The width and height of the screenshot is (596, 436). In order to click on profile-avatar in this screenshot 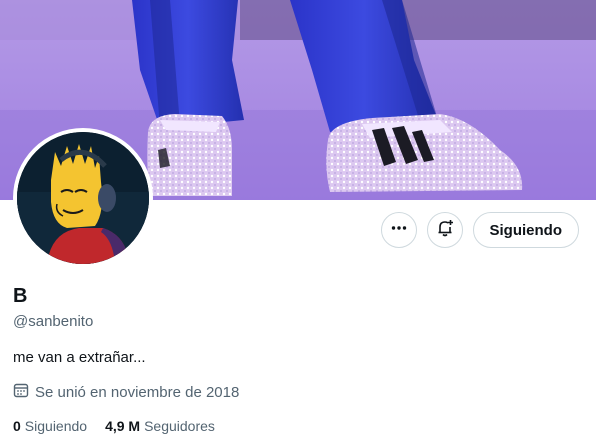, I will do `click(83, 198)`.